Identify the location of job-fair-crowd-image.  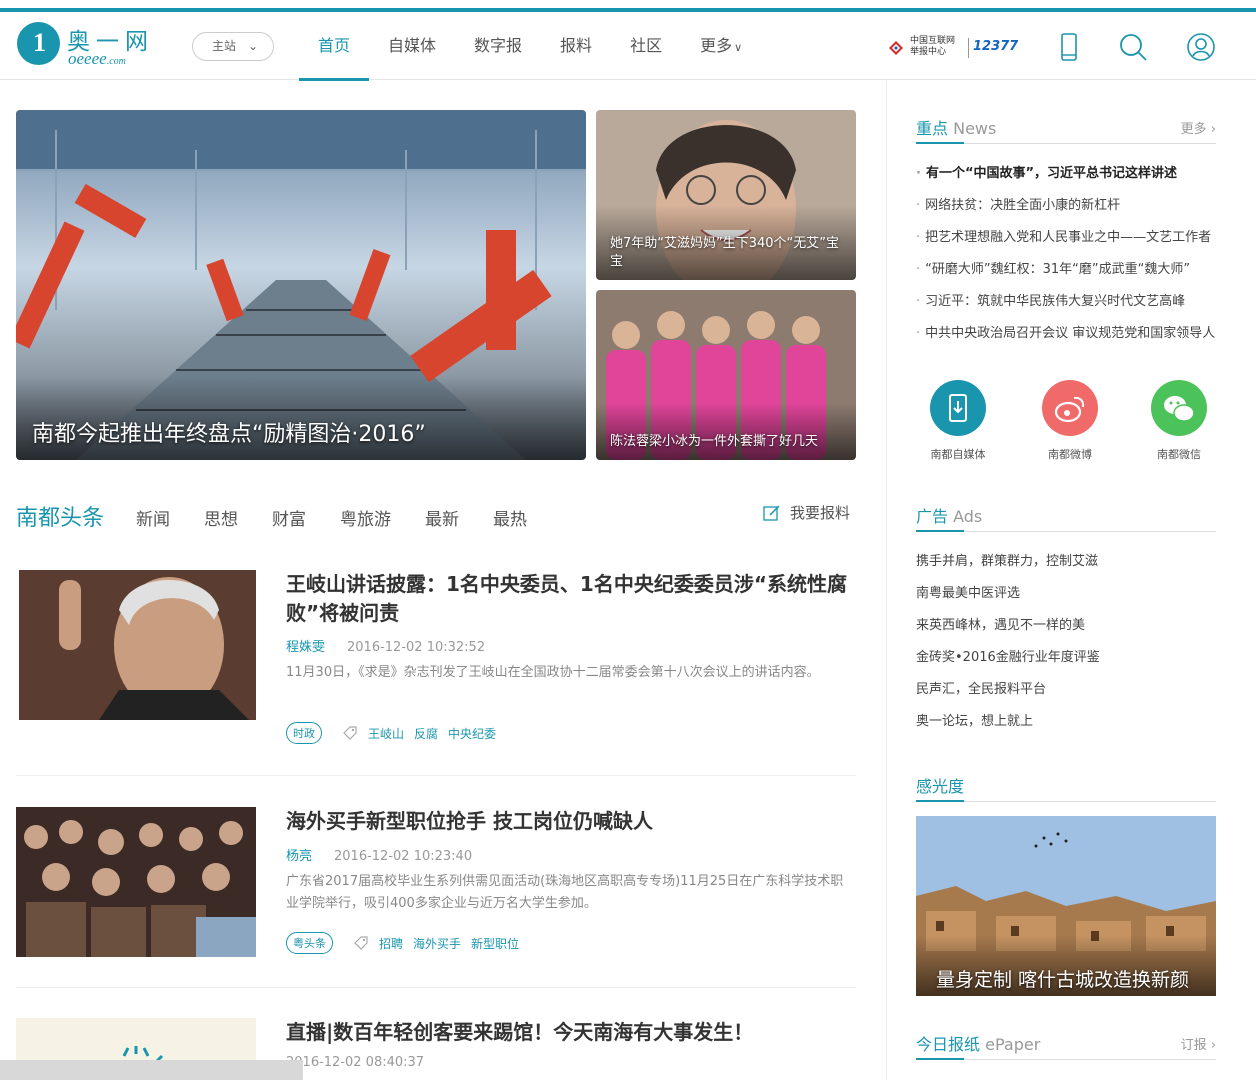
(136, 882).